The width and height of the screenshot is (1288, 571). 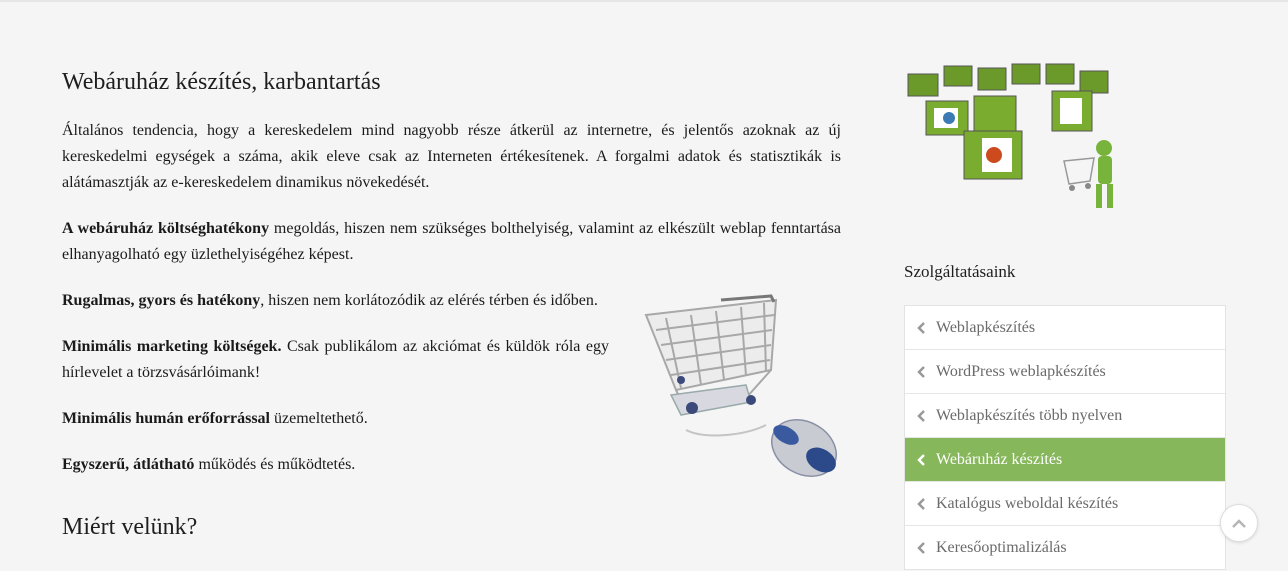 I want to click on menu-item-weblapkeszites: Weblapkészítés, so click(x=1065, y=327).